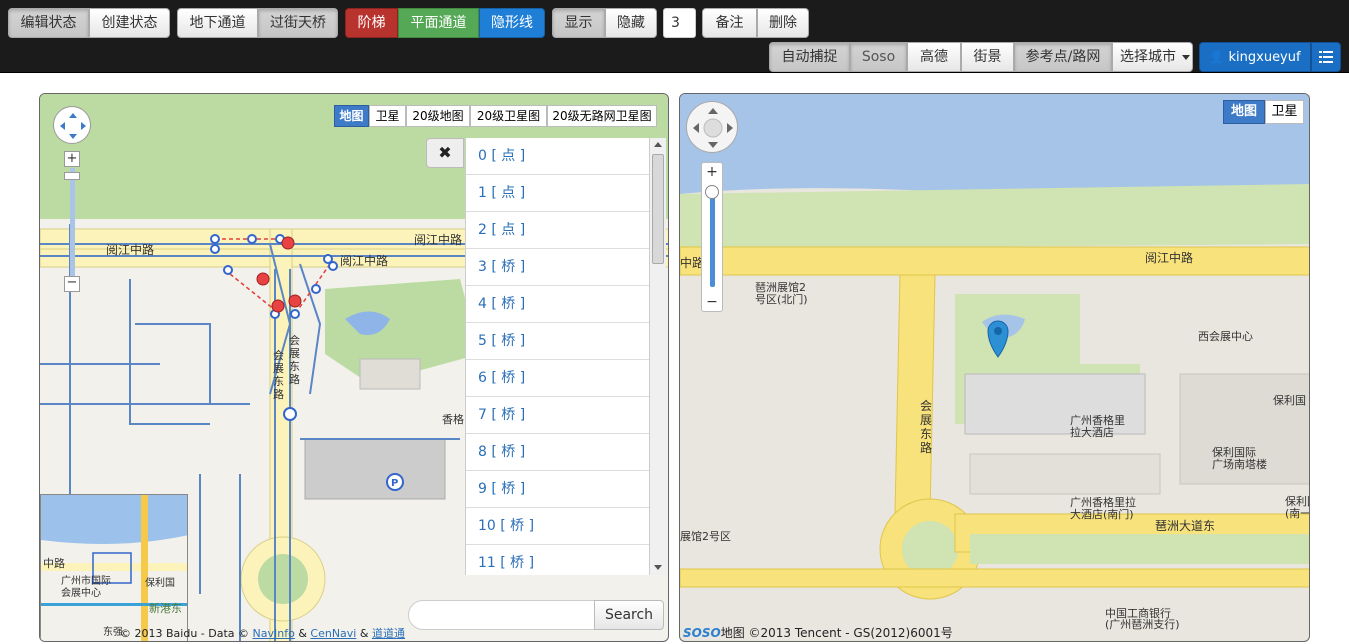 Image resolution: width=1349 pixels, height=644 pixels. What do you see at coordinates (566, 156) in the screenshot?
I see `list-item: 0 [ 点 ]` at bounding box center [566, 156].